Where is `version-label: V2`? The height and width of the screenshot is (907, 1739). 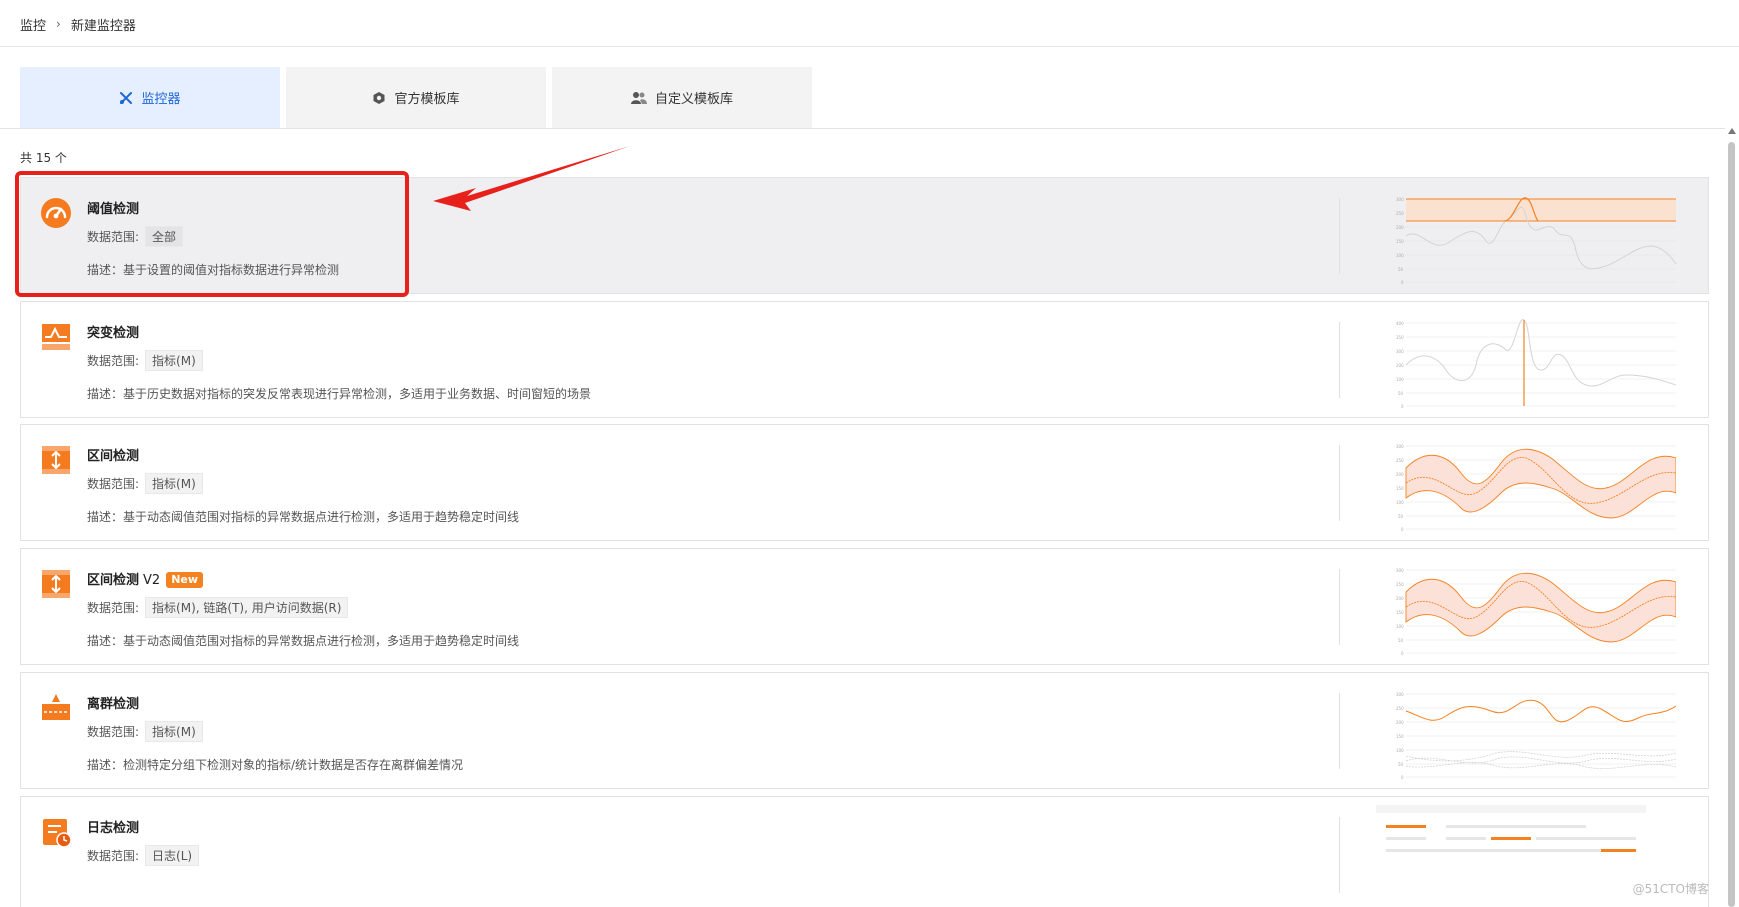 version-label: V2 is located at coordinates (152, 580).